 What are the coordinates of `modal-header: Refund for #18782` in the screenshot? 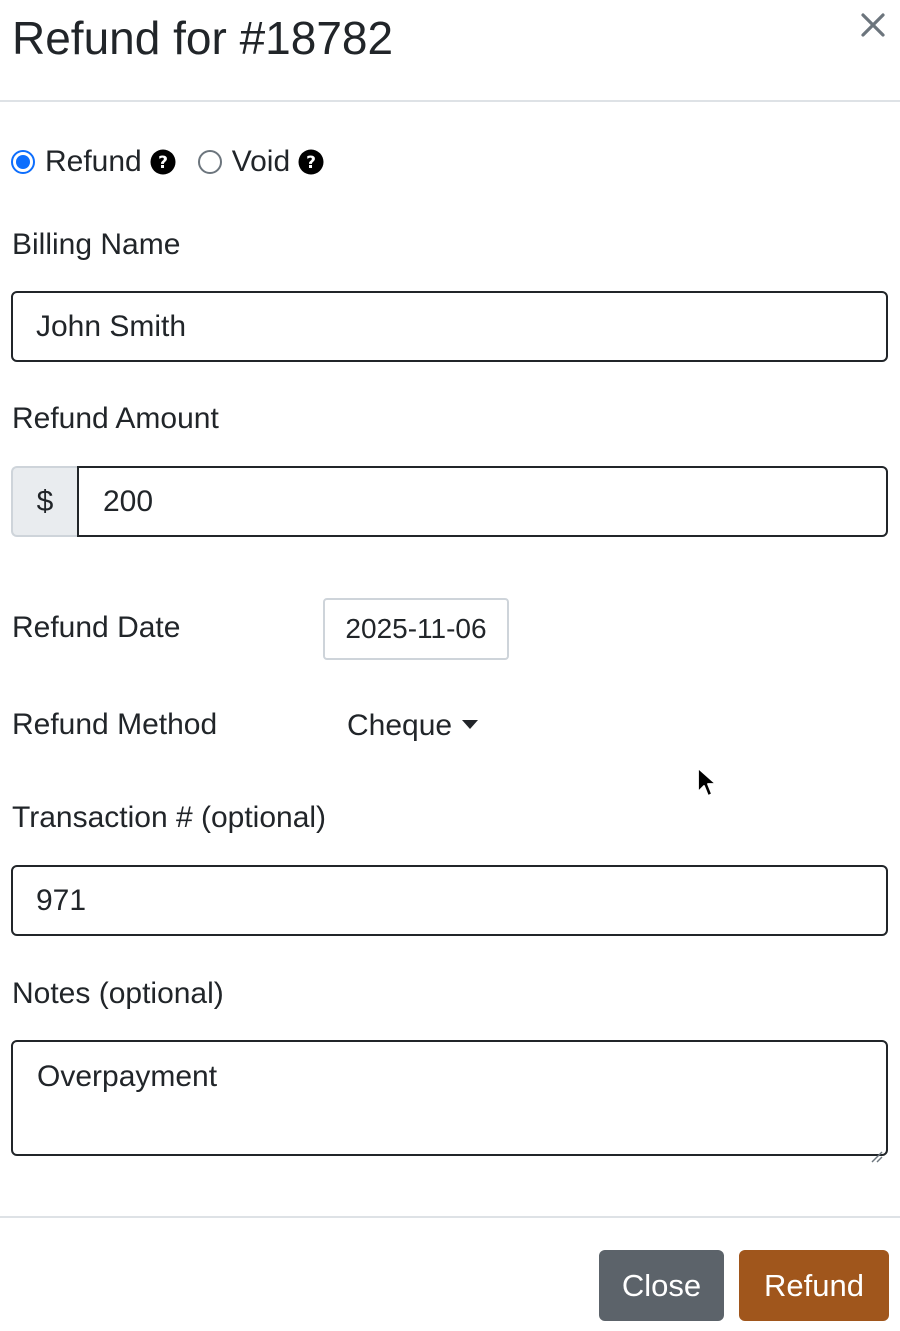 It's located at (450, 51).